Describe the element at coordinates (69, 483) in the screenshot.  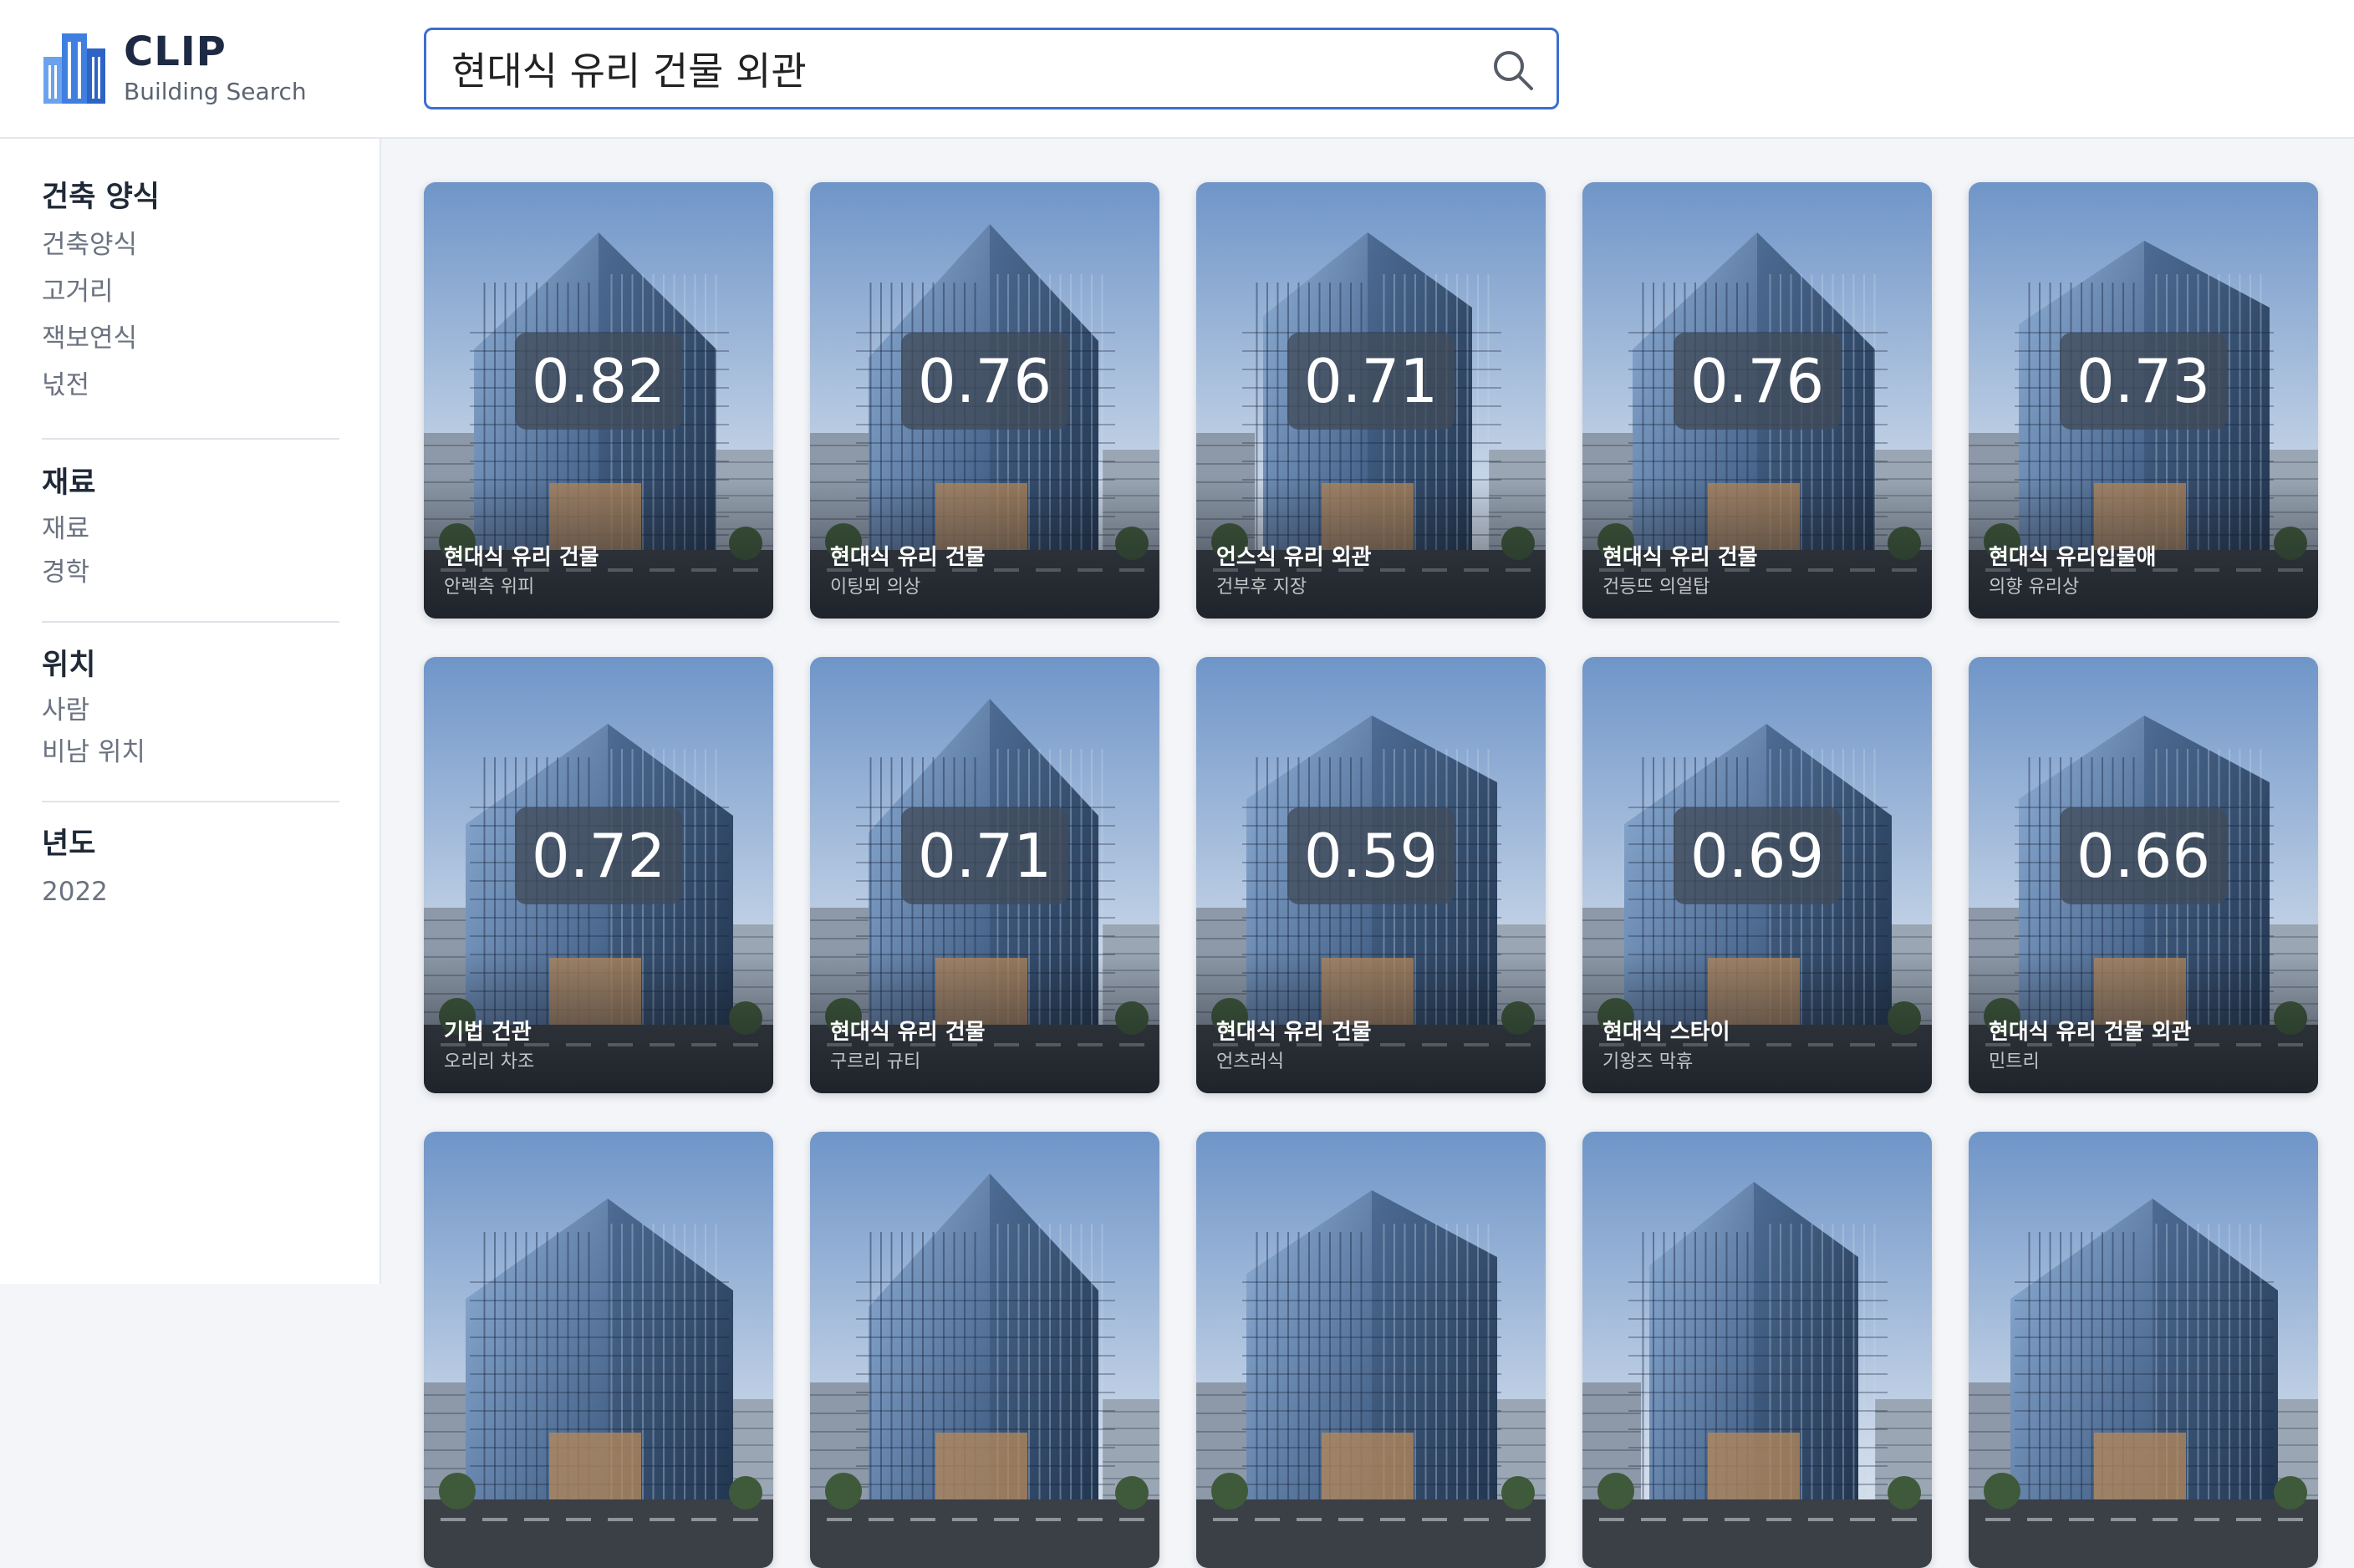
I see `facet-title: 재료` at that location.